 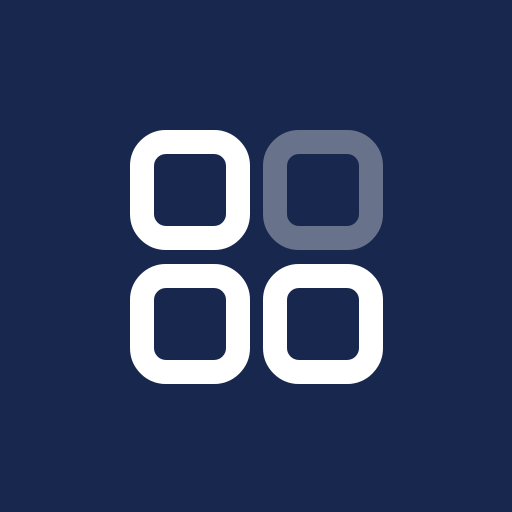 What do you see at coordinates (190, 190) in the screenshot?
I see `tile-top-left` at bounding box center [190, 190].